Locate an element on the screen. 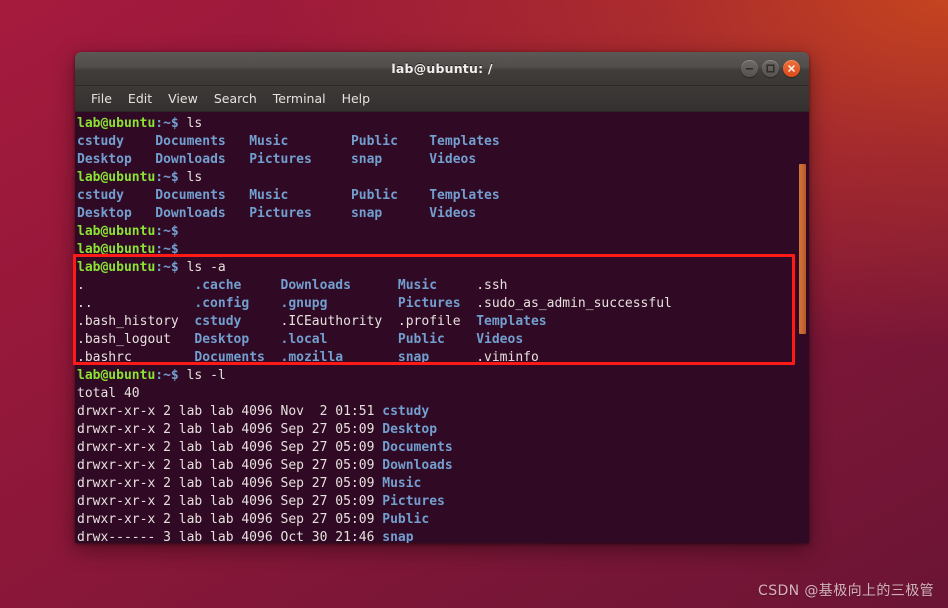 This screenshot has width=948, height=608. directory-name: .mozilla is located at coordinates (339, 357).